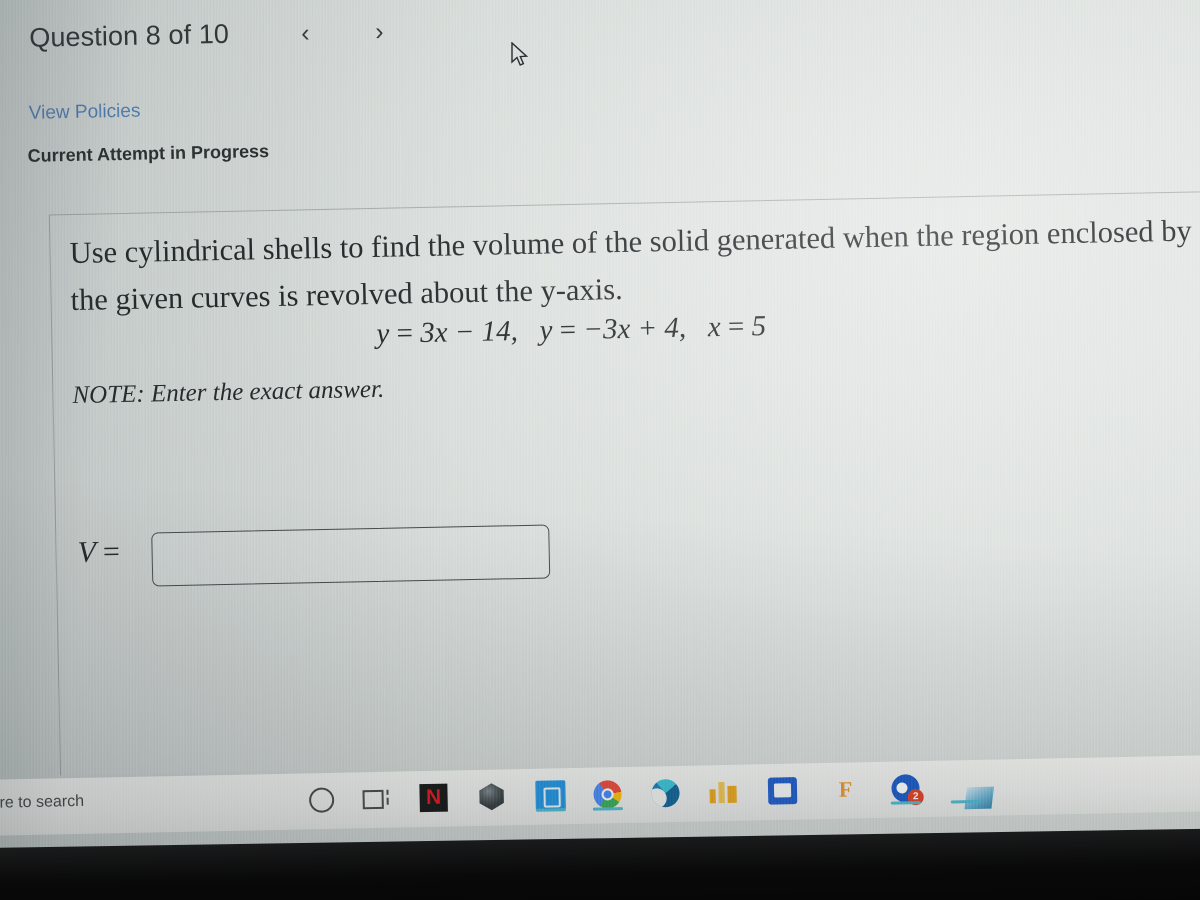  I want to click on hexagon-app-icon, so click(491, 796).